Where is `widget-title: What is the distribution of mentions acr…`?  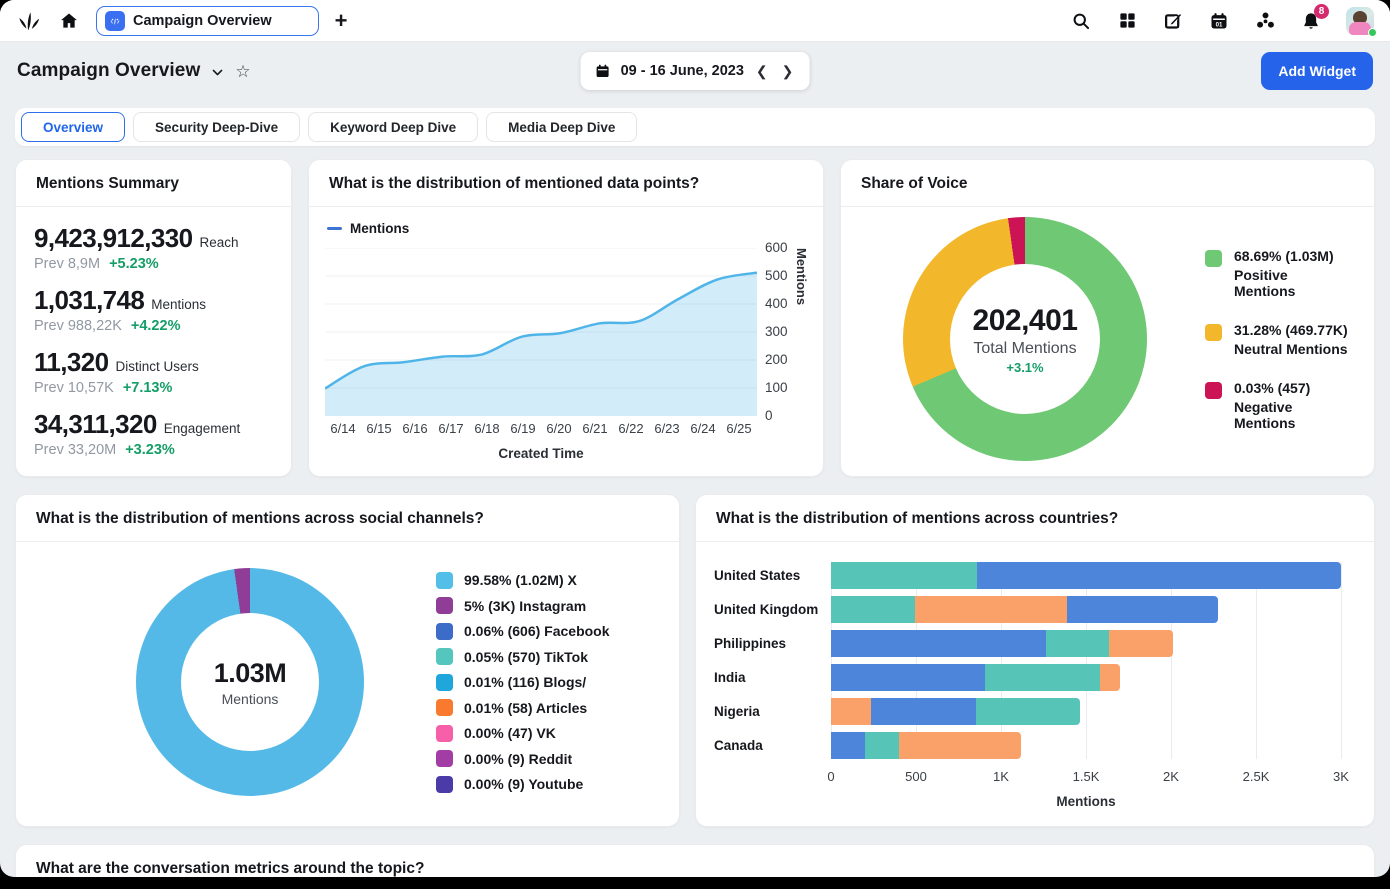
widget-title: What is the distribution of mentions acr… is located at coordinates (347, 518).